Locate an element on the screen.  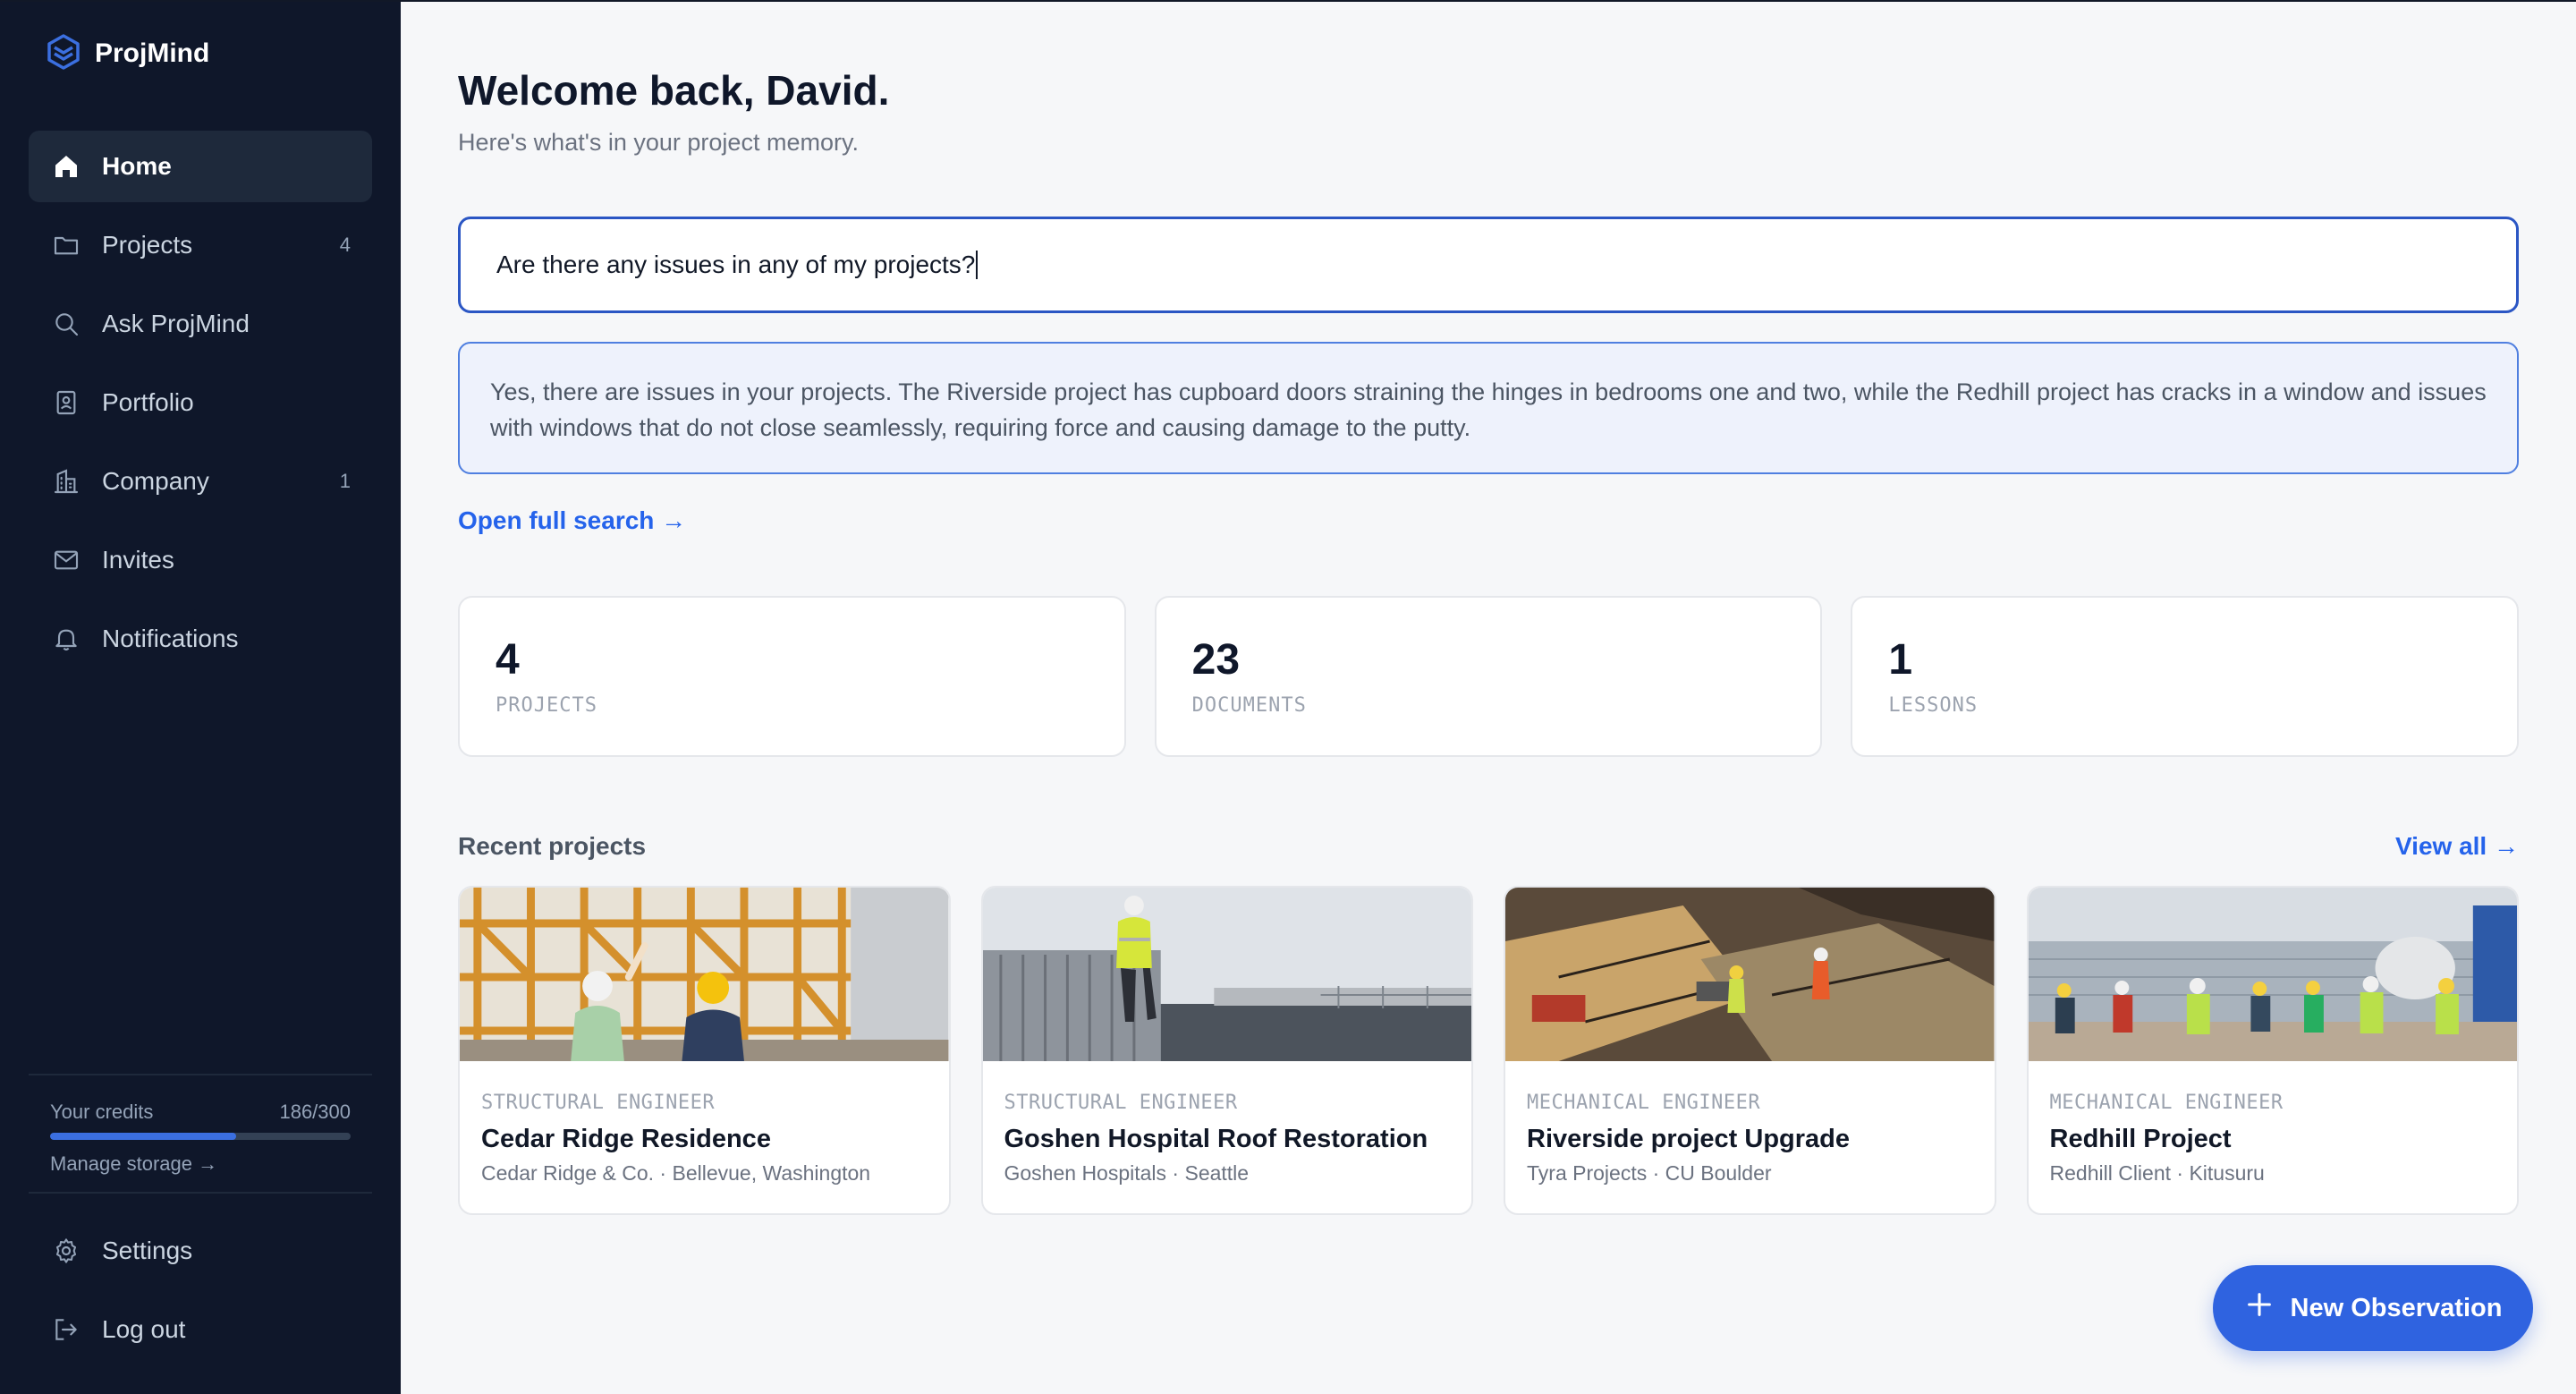
manage-storage-link: Manage storage → is located at coordinates (200, 1164).